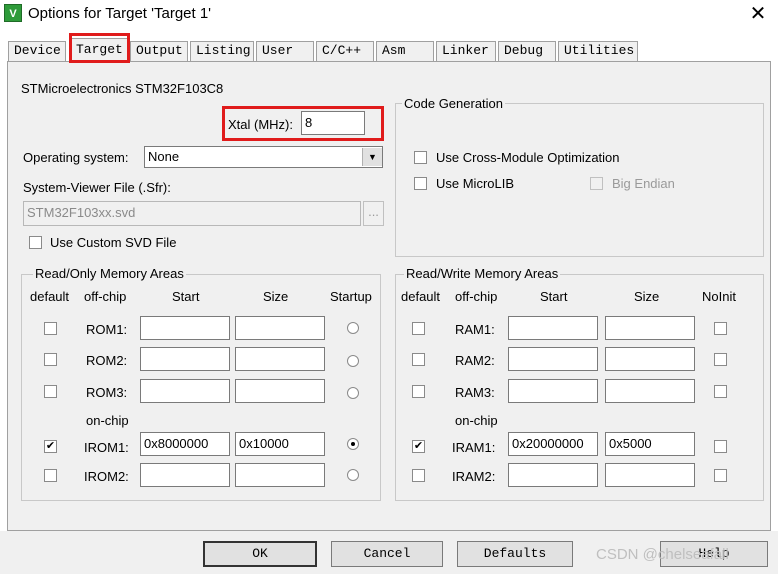 The image size is (778, 574). Describe the element at coordinates (527, 51) in the screenshot. I see `tab-debug: Debug` at that location.